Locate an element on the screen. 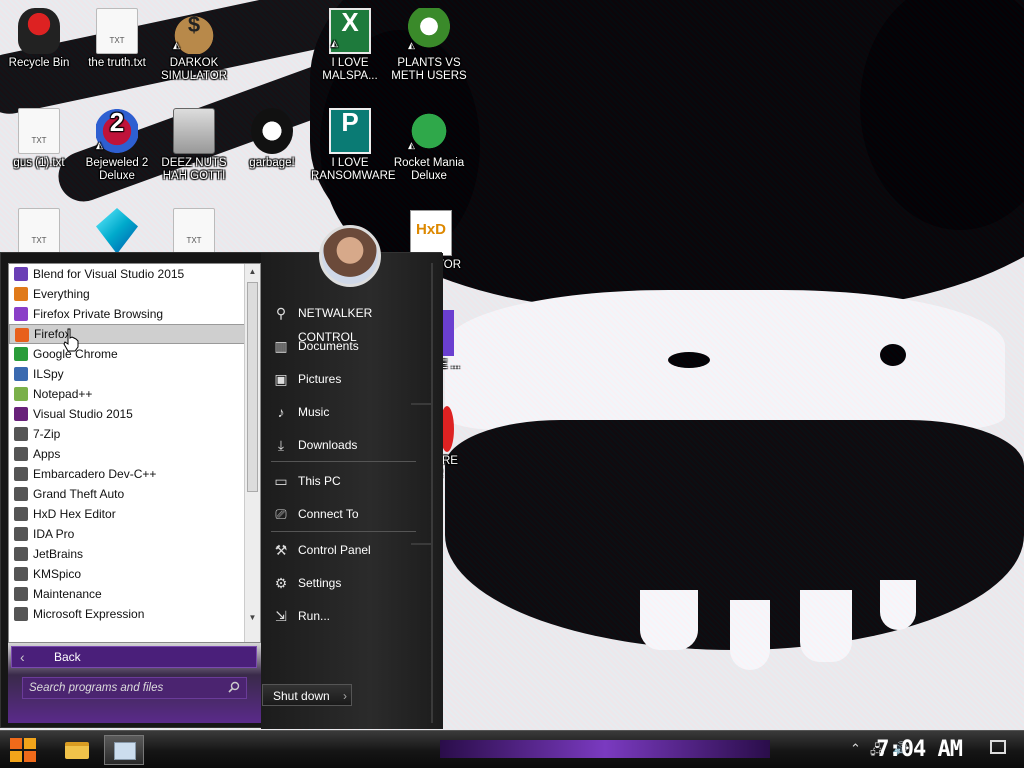 The height and width of the screenshot is (768, 1024). chevron-right-icon: › is located at coordinates (345, 696).